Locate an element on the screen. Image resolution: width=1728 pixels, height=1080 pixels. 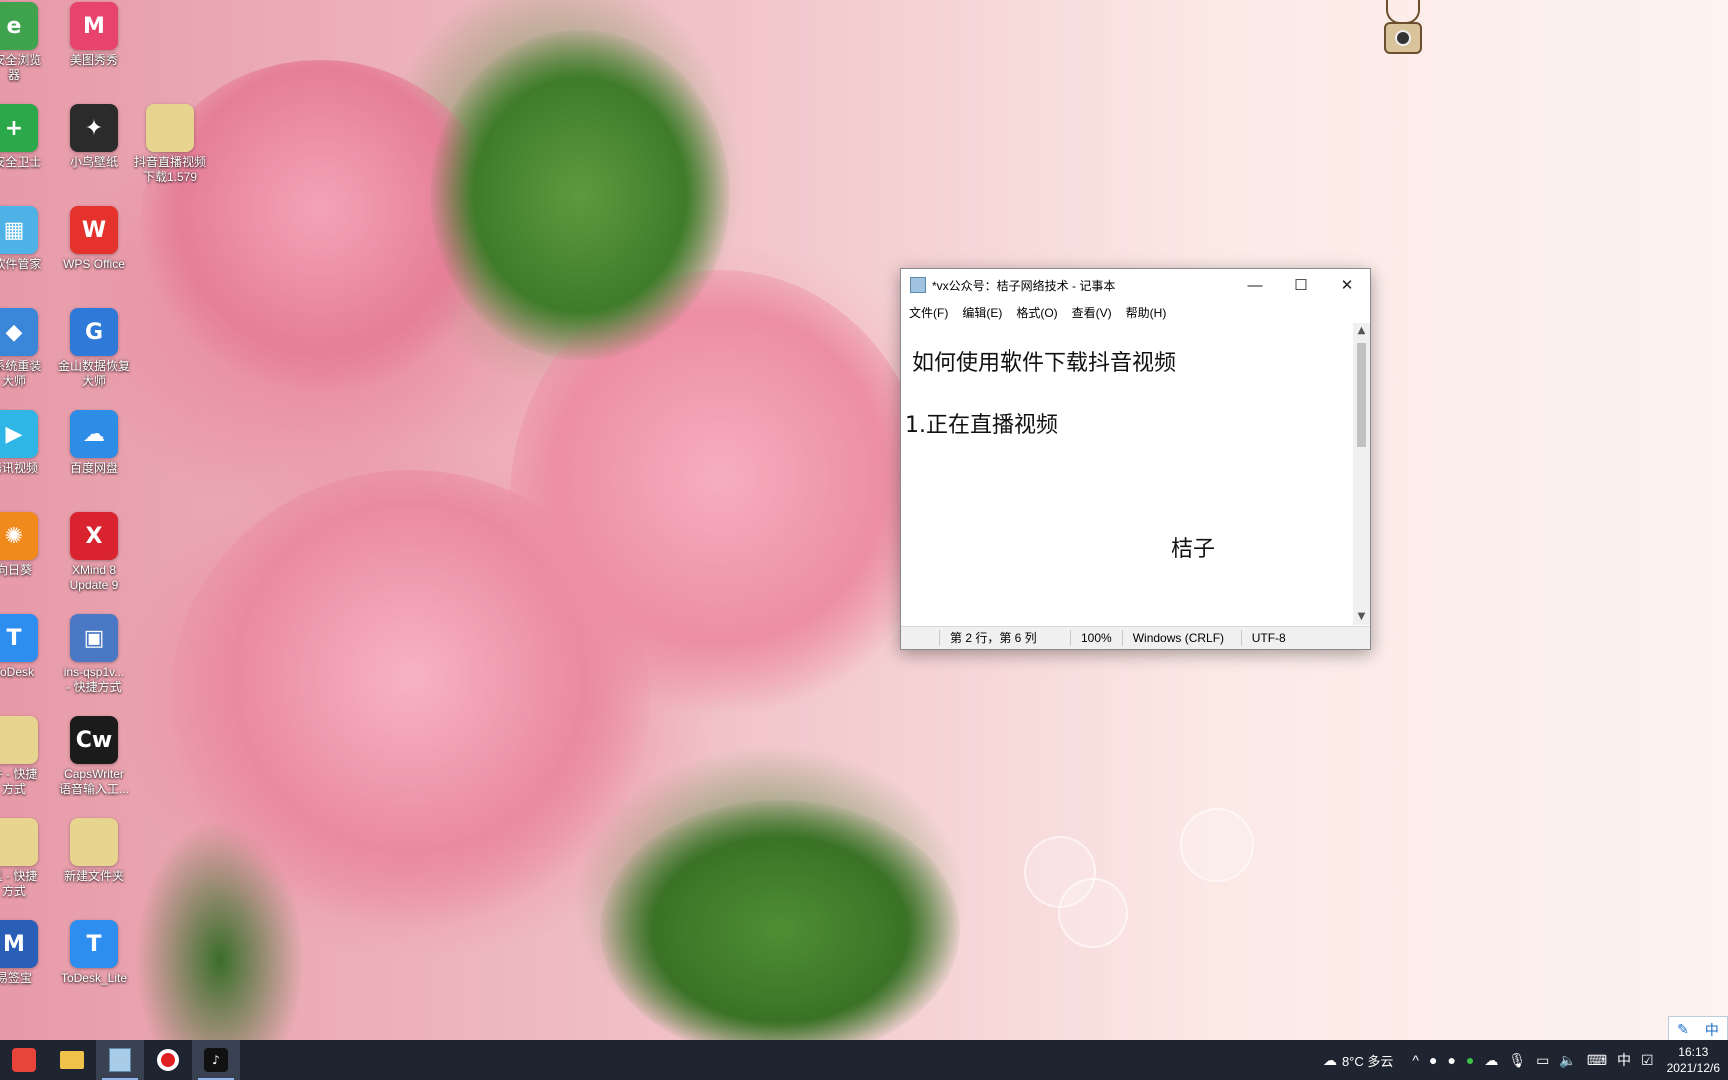
desktop-icon-label: 金山数据恢复 大师 is located at coordinates (93, 373).